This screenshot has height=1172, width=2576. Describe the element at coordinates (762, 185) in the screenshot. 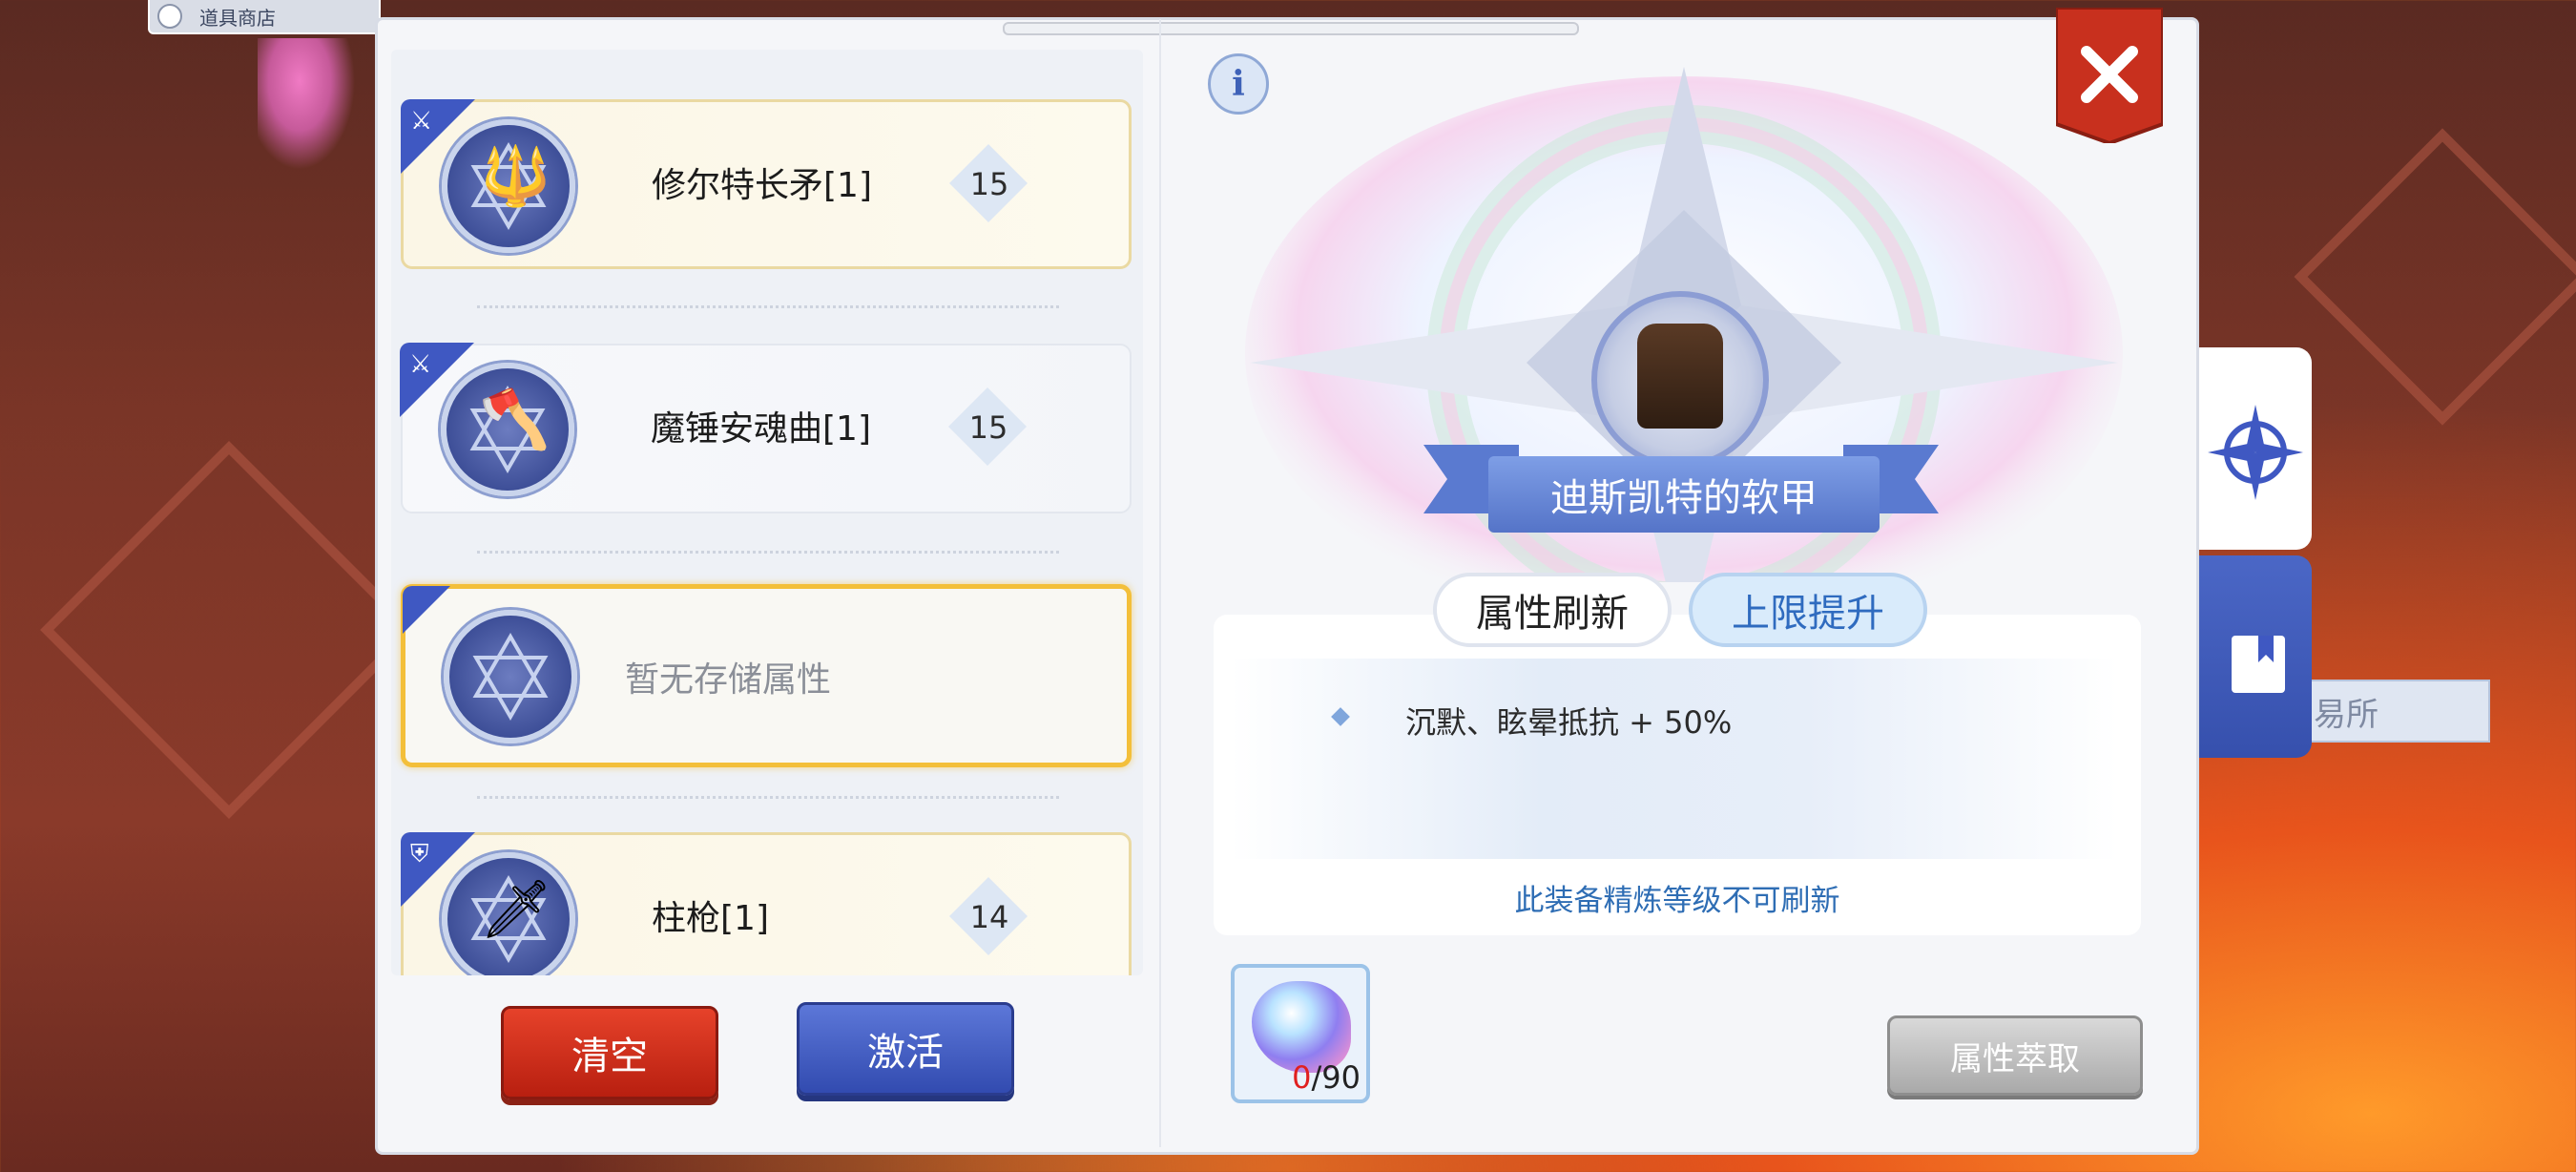

I see `item-name: 修尔特长矛[1]` at that location.